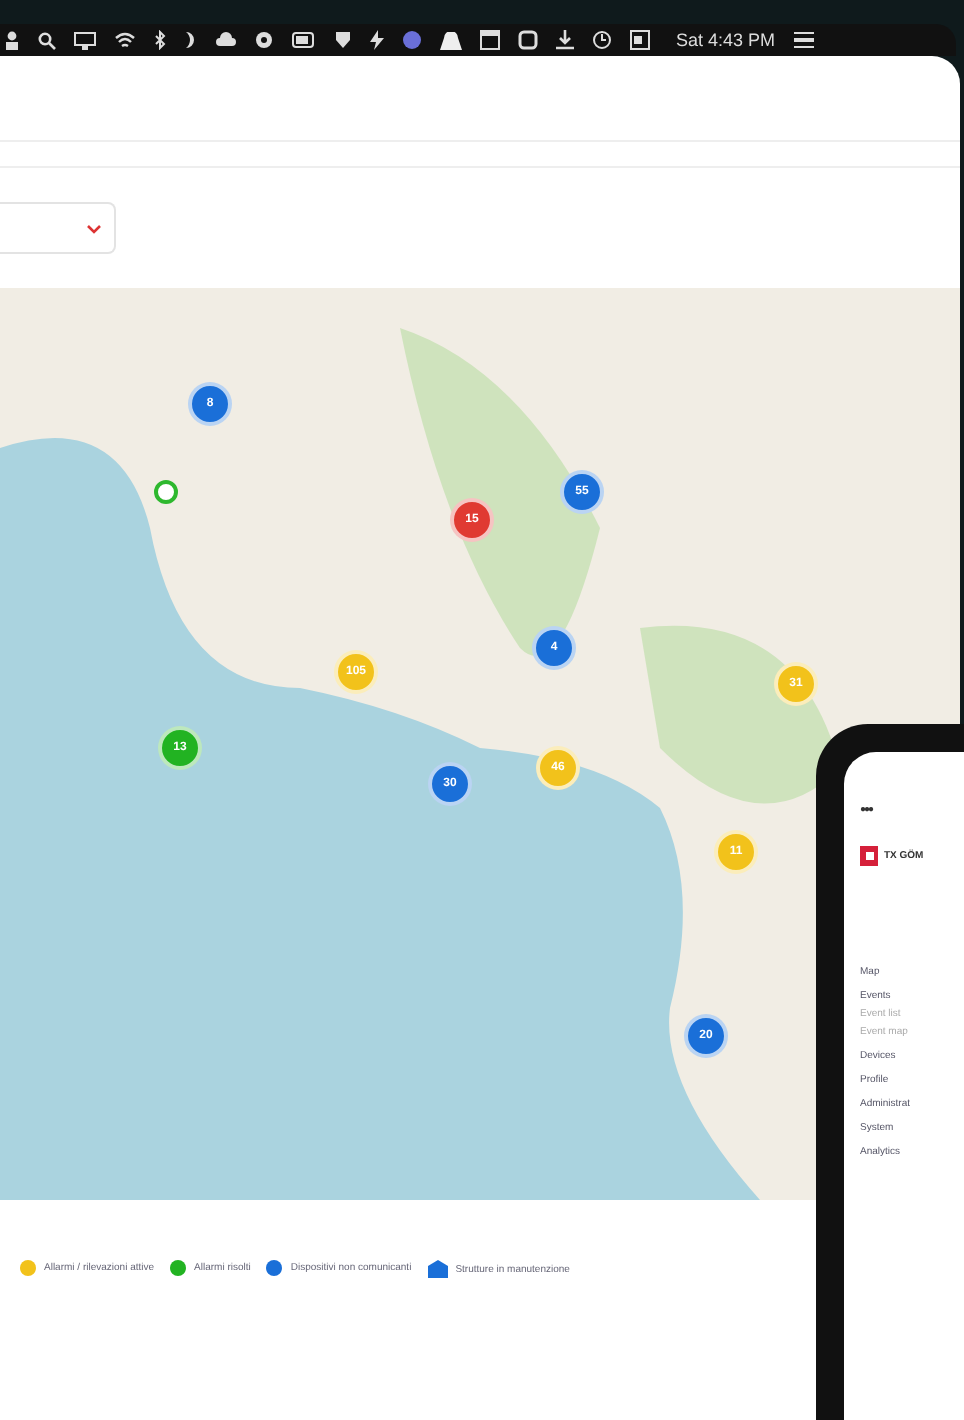 This screenshot has height=1420, width=964. Describe the element at coordinates (47, 40) in the screenshot. I see `search-icon` at that location.